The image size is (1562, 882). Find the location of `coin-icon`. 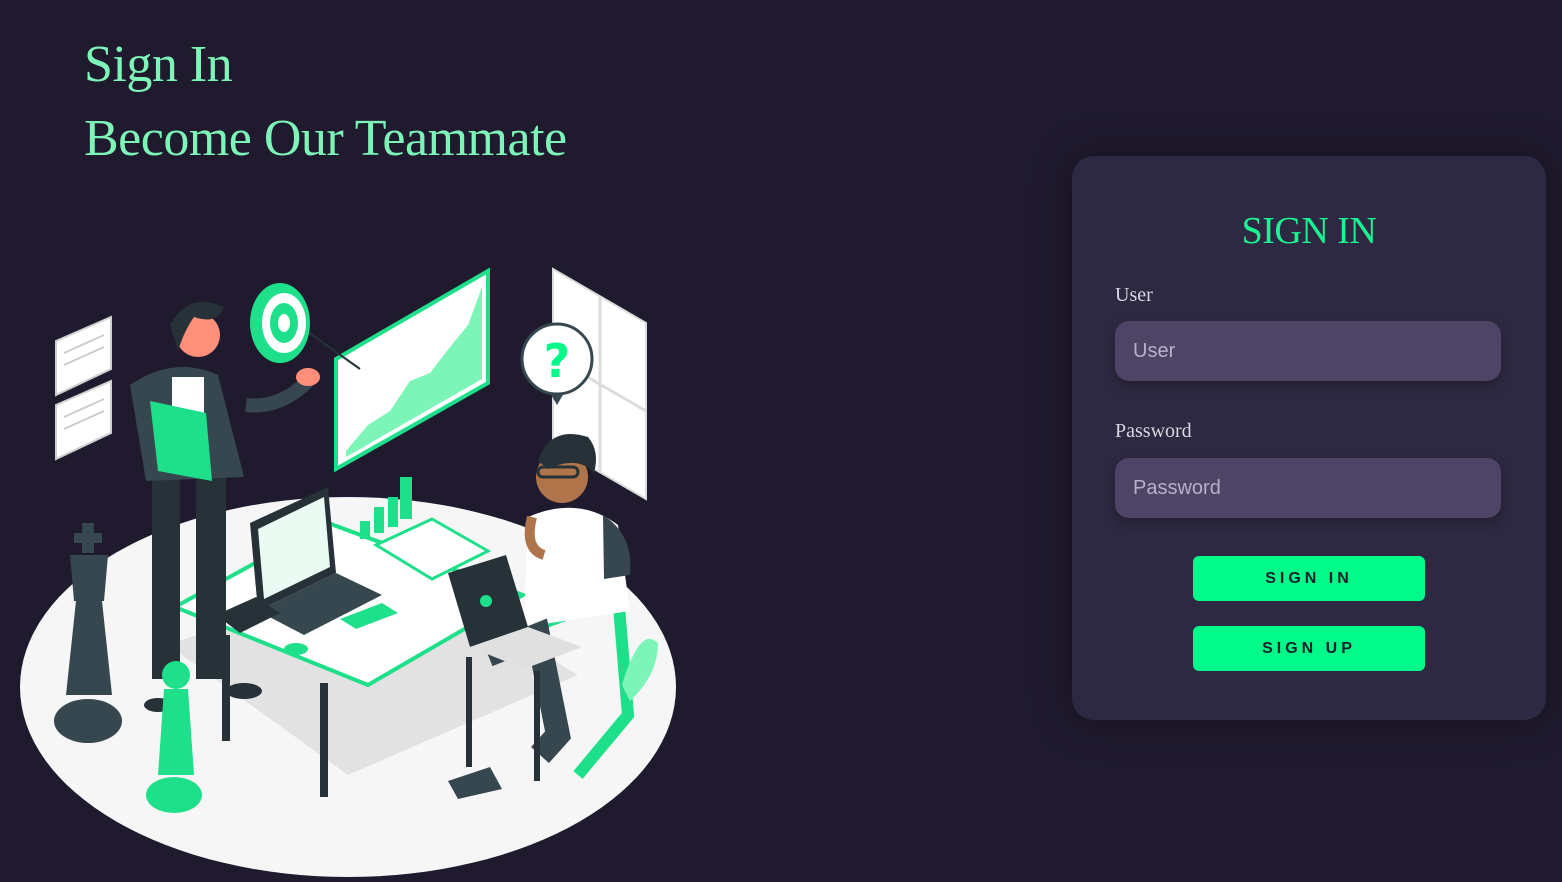

coin-icon is located at coordinates (296, 649).